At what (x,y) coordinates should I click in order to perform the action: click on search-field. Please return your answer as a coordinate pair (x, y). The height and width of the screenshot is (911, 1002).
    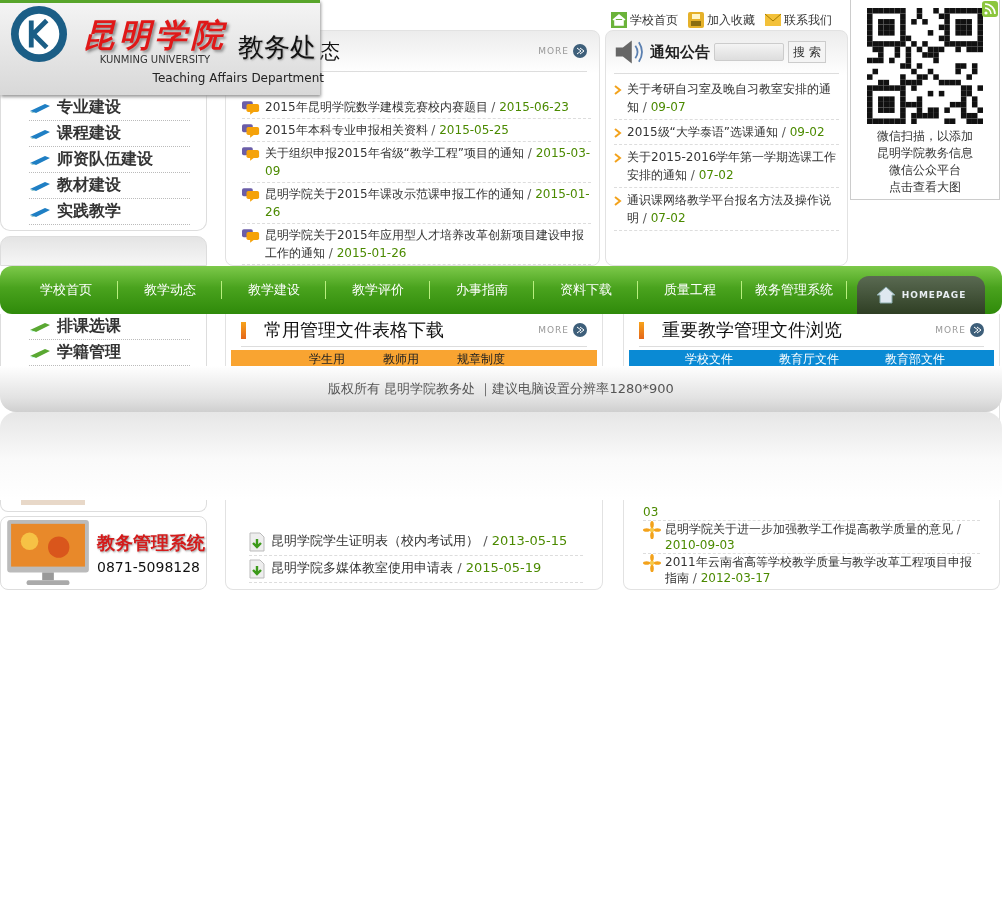
    Looking at the image, I should click on (749, 52).